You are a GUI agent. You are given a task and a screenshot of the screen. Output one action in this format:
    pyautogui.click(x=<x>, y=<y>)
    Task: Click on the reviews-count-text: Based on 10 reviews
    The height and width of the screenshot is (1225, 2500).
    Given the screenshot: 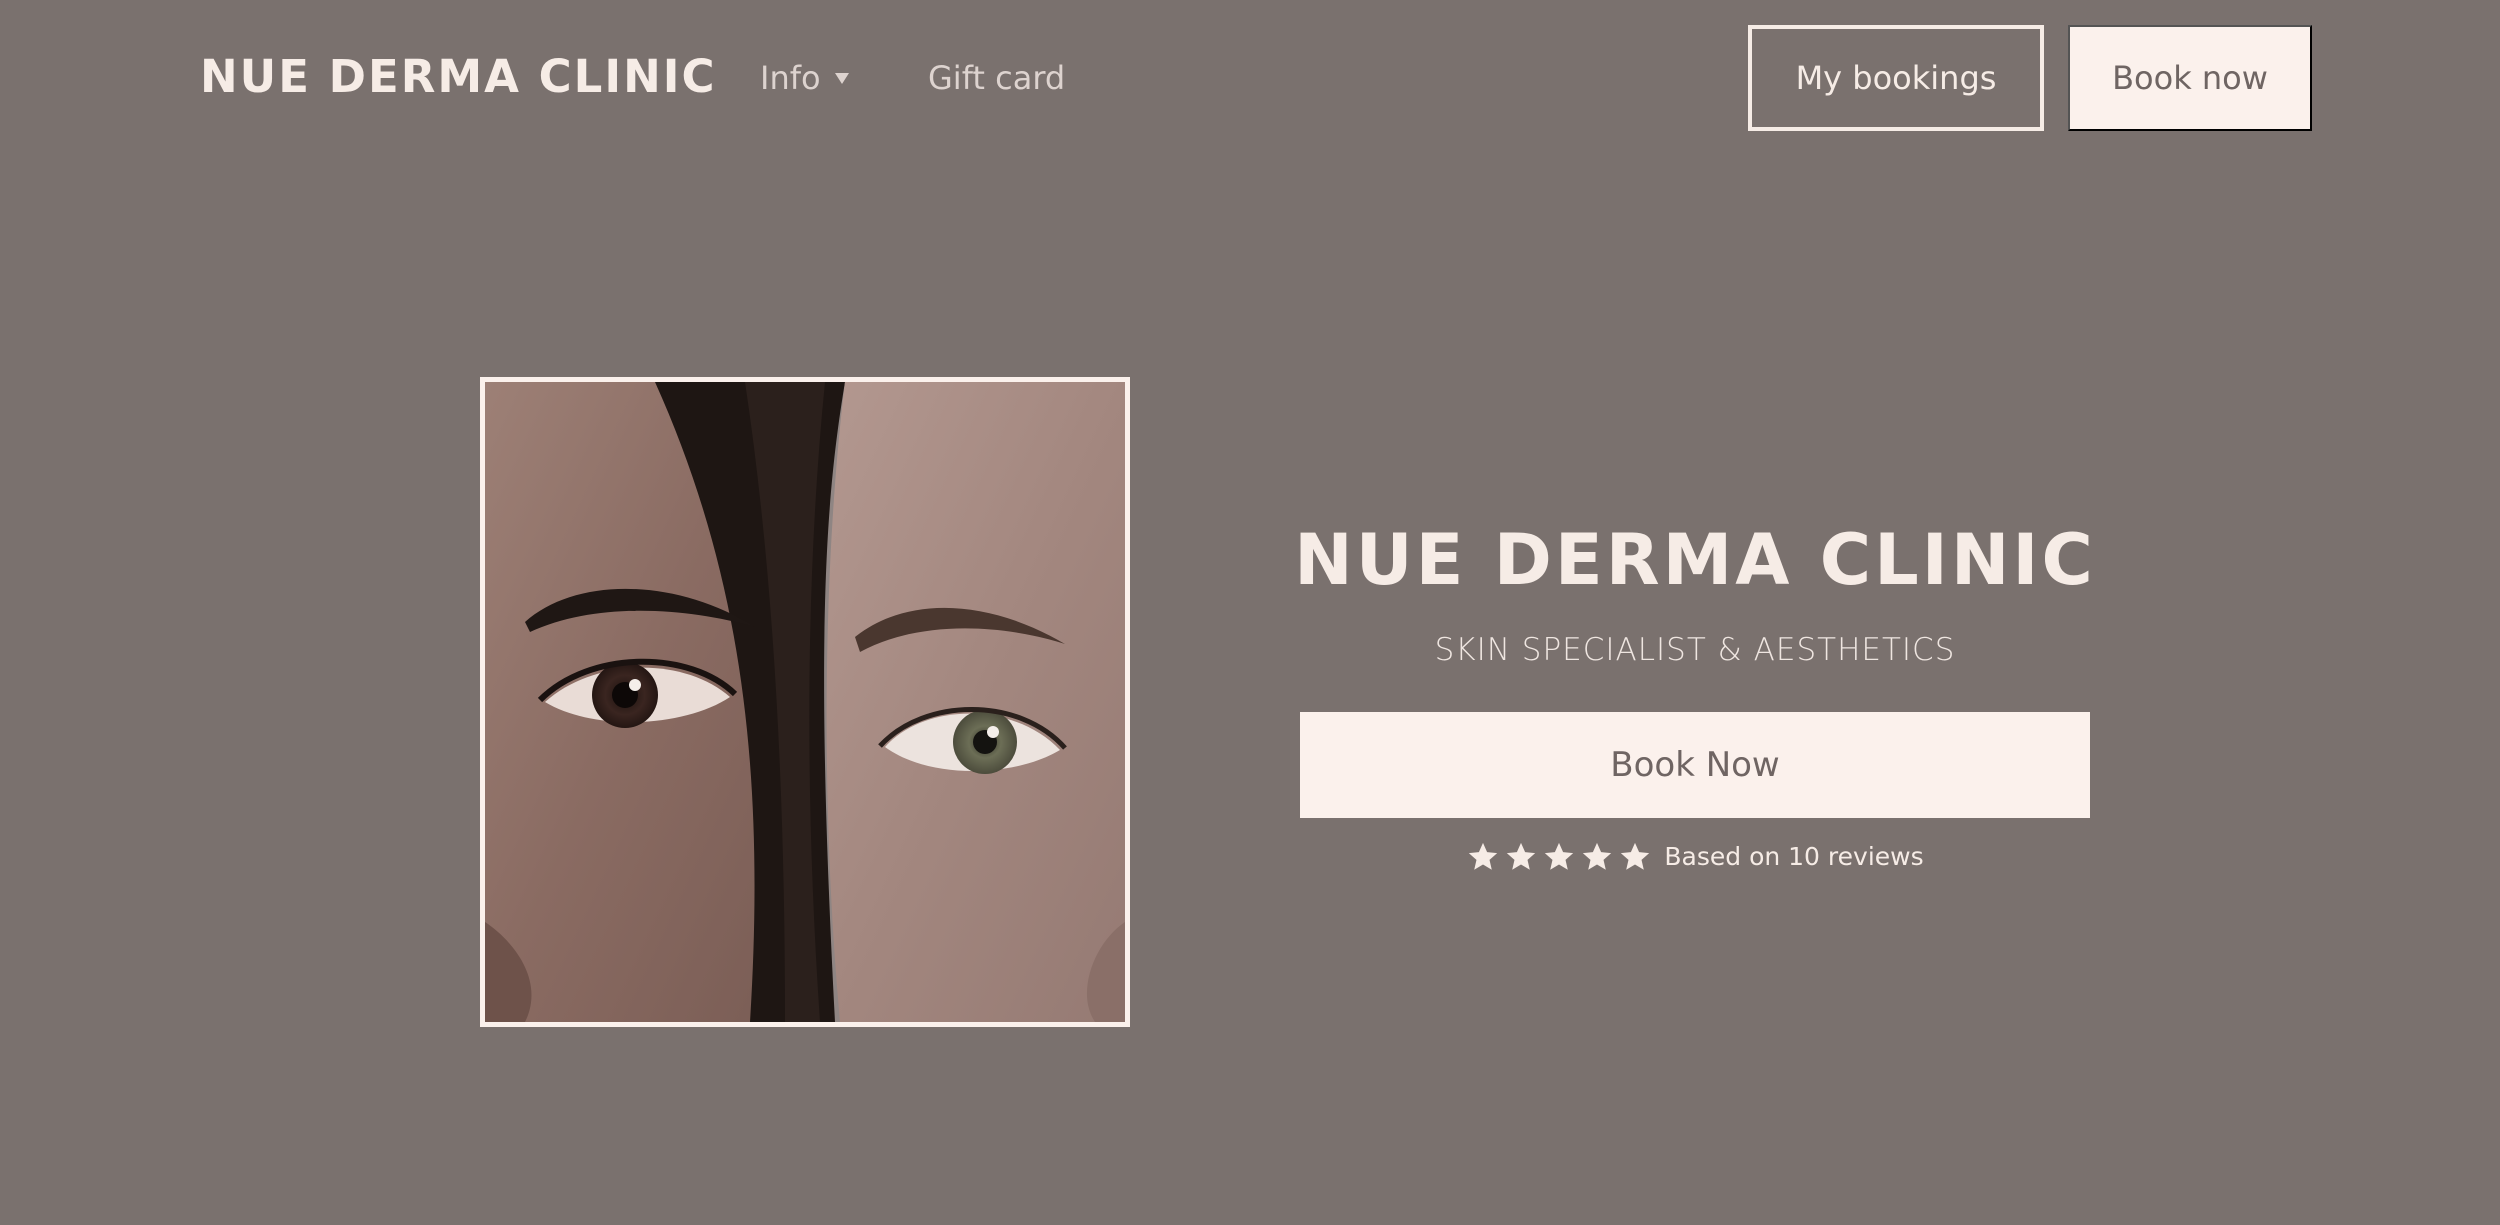 What is the action you would take?
    pyautogui.click(x=1794, y=856)
    